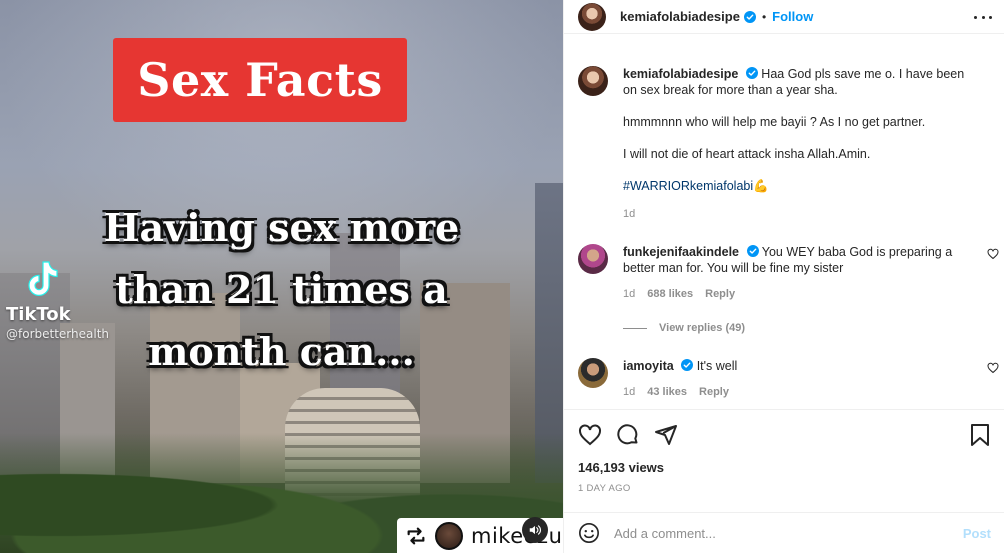 This screenshot has width=1004, height=553. I want to click on repost-icon, so click(416, 535).